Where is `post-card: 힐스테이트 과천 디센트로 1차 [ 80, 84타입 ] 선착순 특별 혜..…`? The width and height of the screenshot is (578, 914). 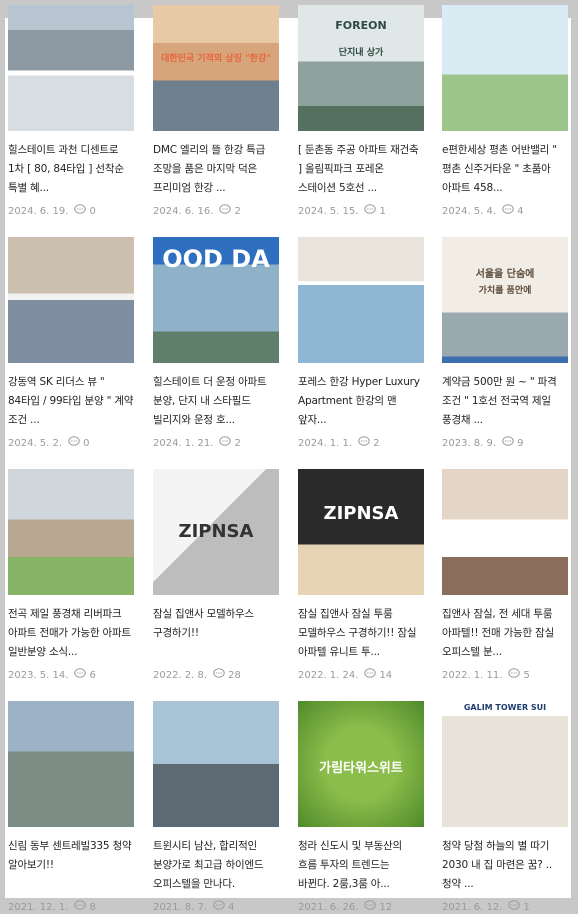
post-card: 힐스테이트 과천 디센트로 1차 [ 80, 84타입 ] 선착순 특별 혜..… is located at coordinates (71, 111).